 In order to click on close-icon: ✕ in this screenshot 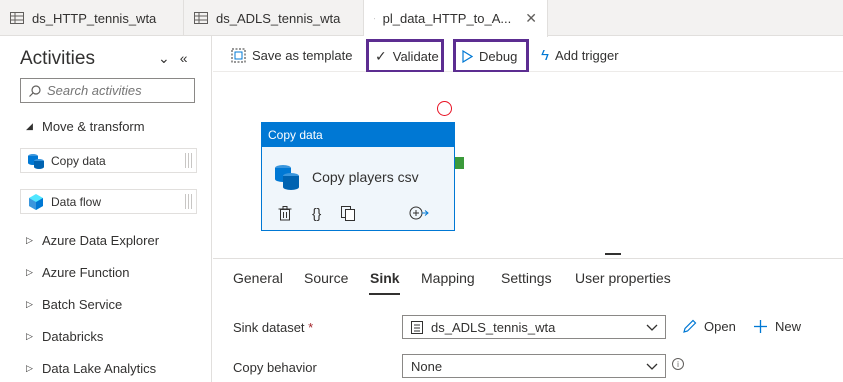, I will do `click(531, 18)`.